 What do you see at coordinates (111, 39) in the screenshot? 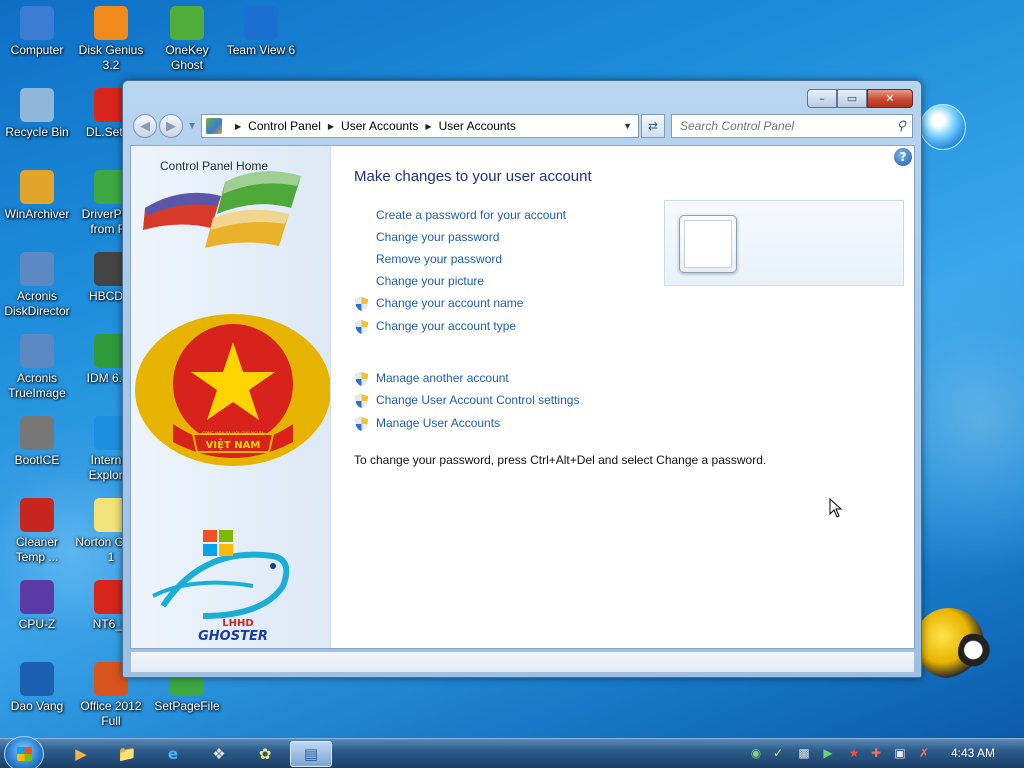
I see `desktop-shortcut: Disk Genius 3.2` at bounding box center [111, 39].